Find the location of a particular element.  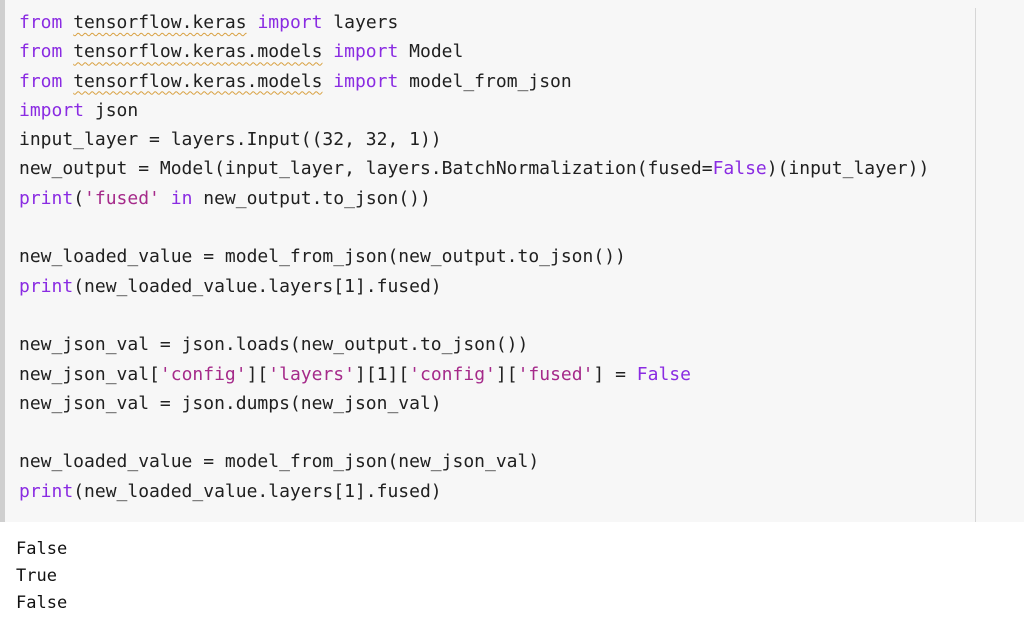

code-token: json is located at coordinates (111, 110).